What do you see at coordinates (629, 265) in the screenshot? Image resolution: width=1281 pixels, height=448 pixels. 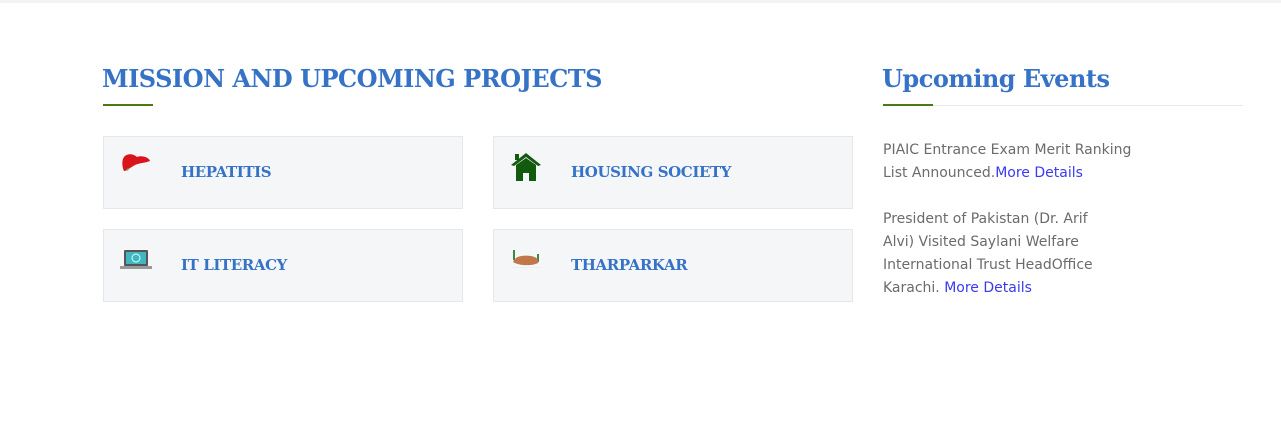 I see `project-label: THARPARKAR` at bounding box center [629, 265].